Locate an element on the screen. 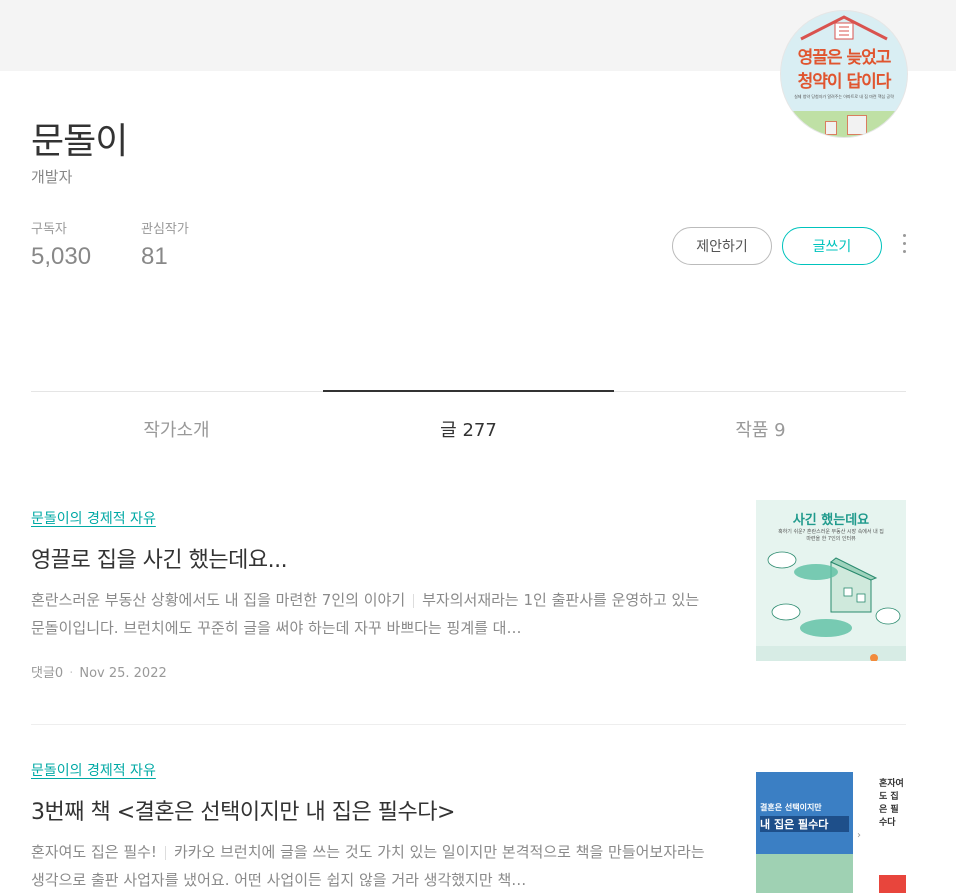 Image resolution: width=956 pixels, height=894 pixels. write-button: 글쓰기 is located at coordinates (832, 246).